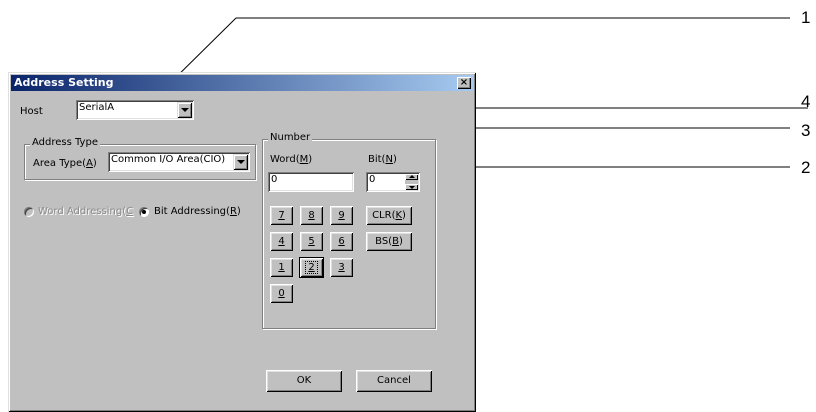  I want to click on area-type-select: Common I/O Area(CIO), so click(179, 162).